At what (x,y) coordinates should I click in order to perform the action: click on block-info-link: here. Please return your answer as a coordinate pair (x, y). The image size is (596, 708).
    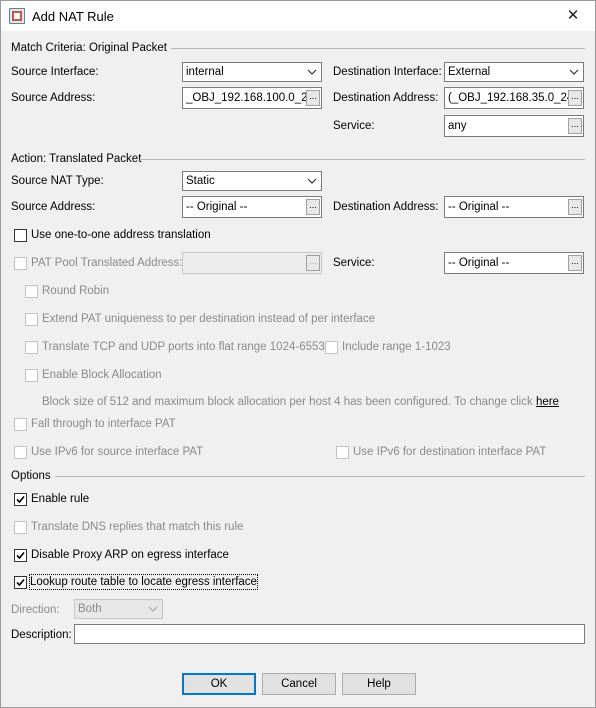
    Looking at the image, I should click on (547, 402).